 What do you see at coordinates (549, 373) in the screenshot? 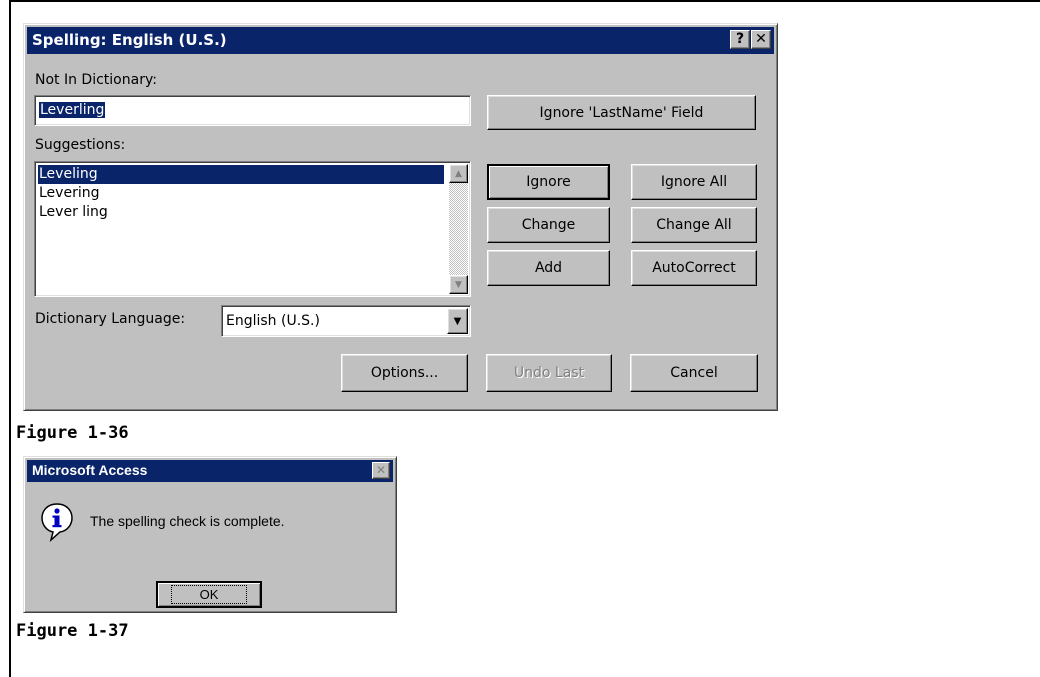
I see `undo-last-button: Undo Last` at bounding box center [549, 373].